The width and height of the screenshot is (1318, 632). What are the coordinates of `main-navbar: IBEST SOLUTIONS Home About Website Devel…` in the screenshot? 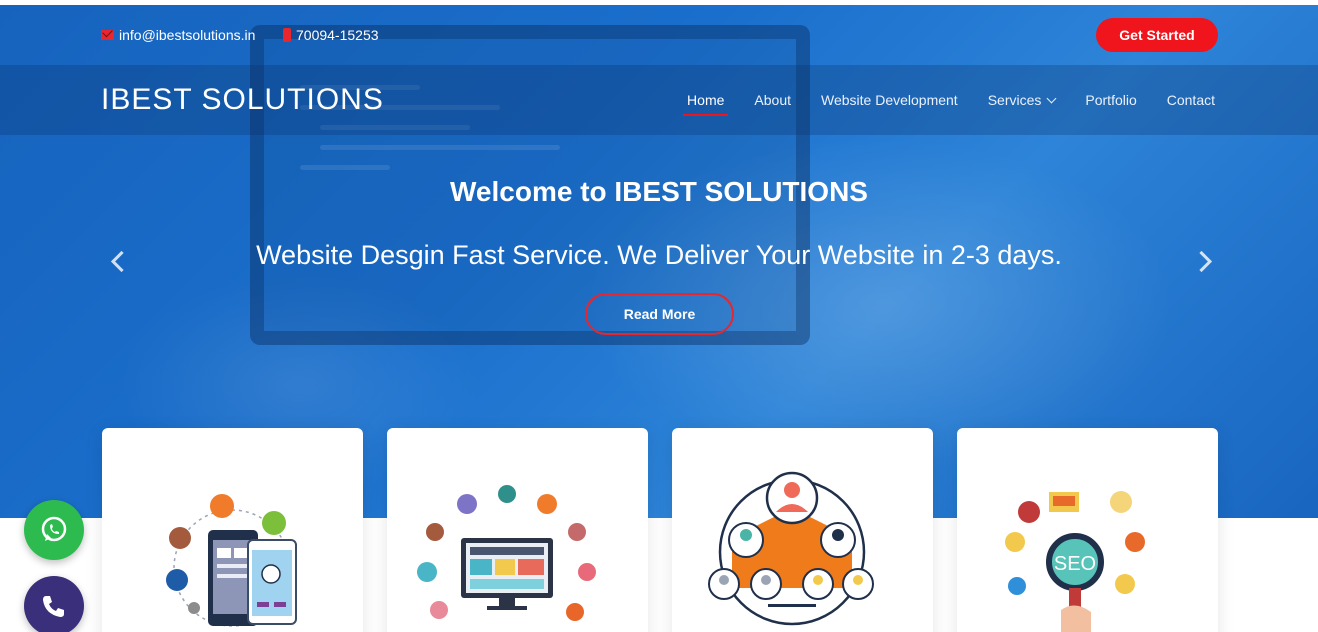 It's located at (659, 100).